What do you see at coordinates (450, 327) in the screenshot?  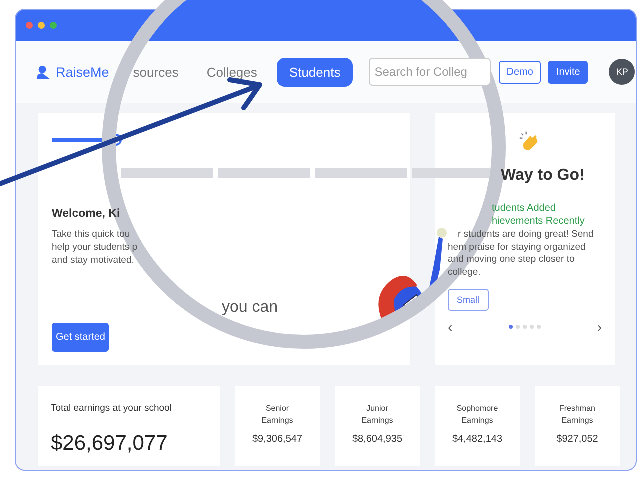 I see `previous-arrow: ‹` at bounding box center [450, 327].